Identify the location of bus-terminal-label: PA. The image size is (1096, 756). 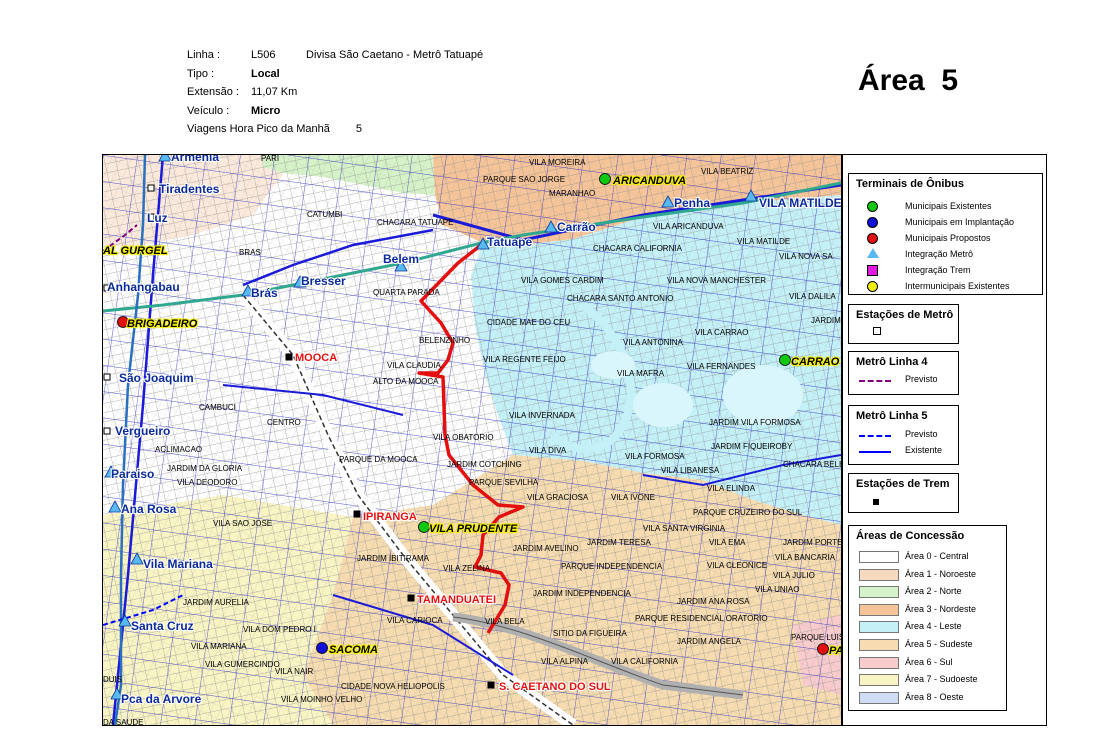
(835, 651).